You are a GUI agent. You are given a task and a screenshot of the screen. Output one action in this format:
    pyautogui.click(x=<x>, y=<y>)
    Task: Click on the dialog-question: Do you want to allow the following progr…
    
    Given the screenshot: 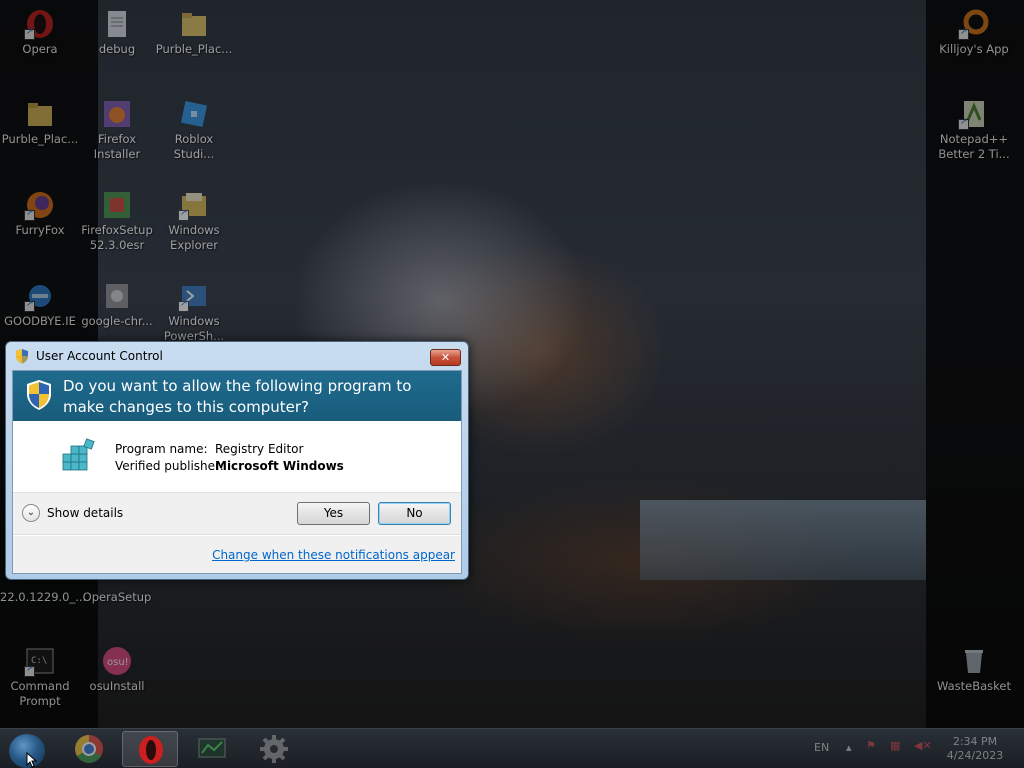 What is the action you would take?
    pyautogui.click(x=237, y=396)
    